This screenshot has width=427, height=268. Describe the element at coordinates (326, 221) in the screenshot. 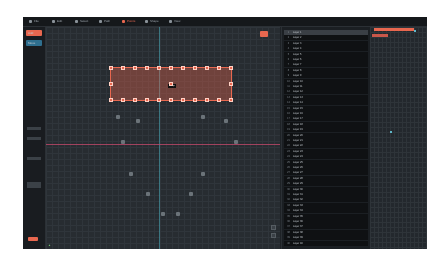

I see `layer-row: 36 Layer 36` at that location.